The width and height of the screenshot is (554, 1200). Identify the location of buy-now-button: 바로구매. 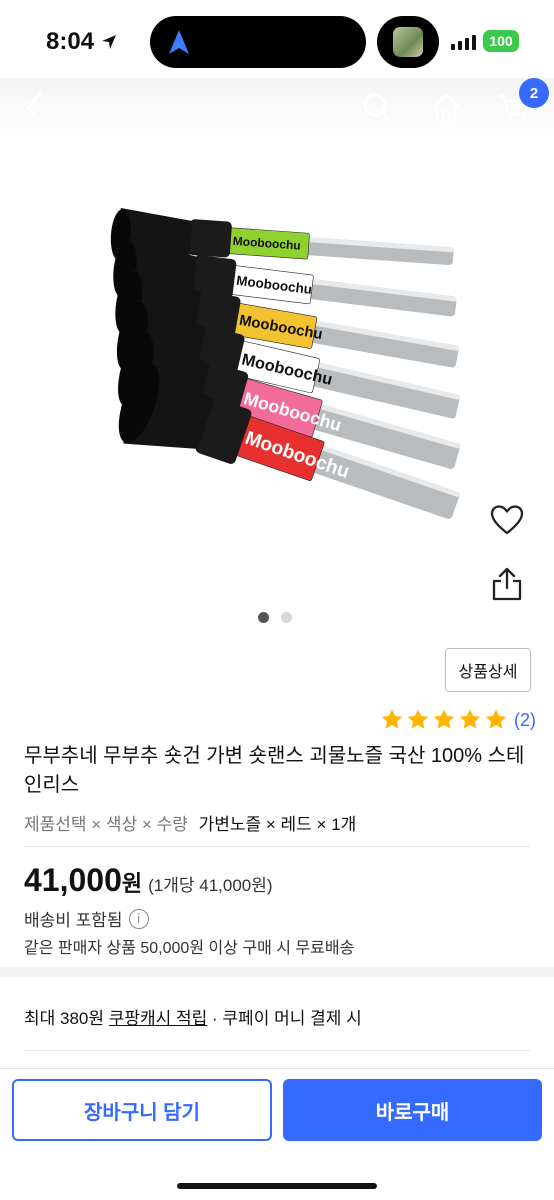
(412, 1110).